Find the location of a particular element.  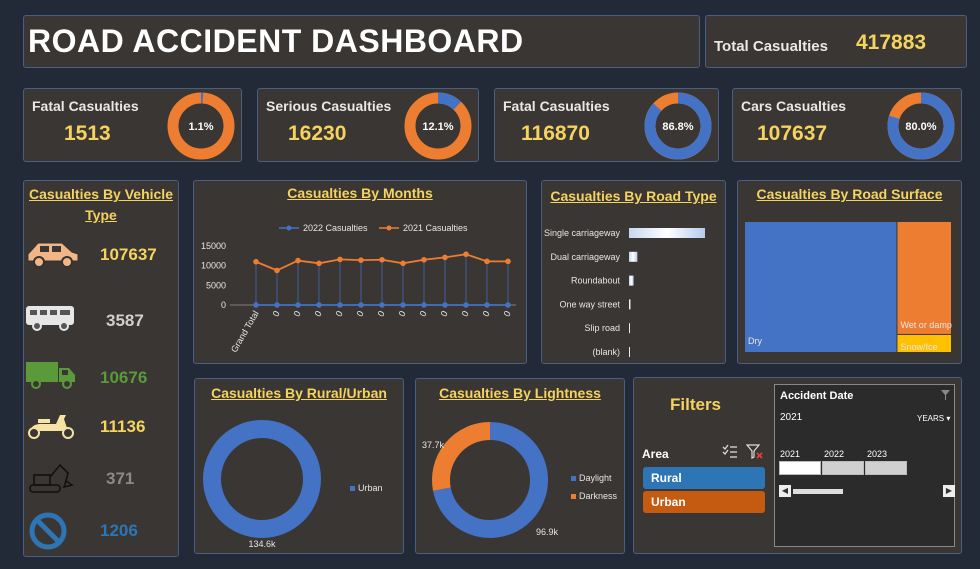

y-tick-label: 0 is located at coordinates (223, 305).